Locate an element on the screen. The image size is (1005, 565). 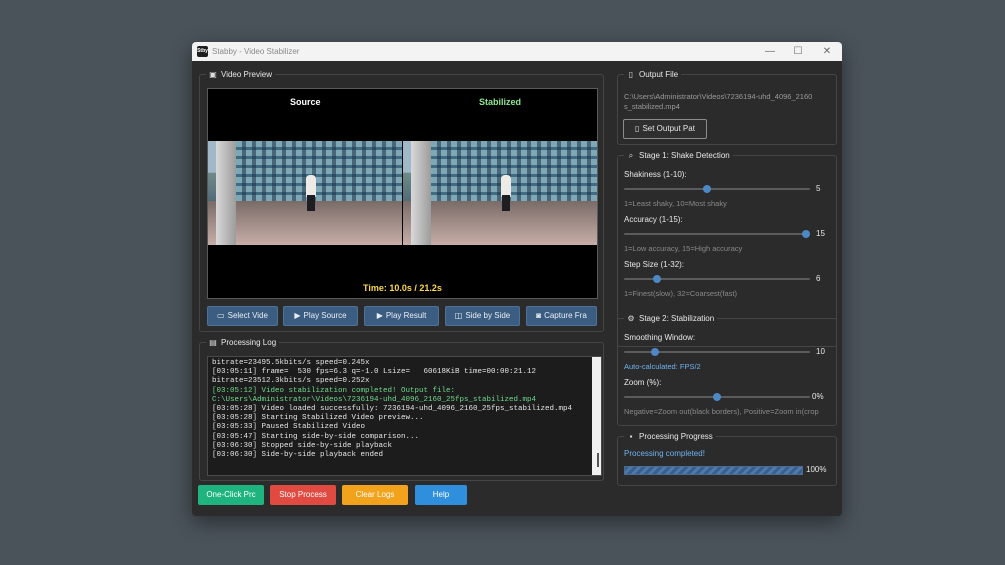
gear-icon: ⚙ is located at coordinates (631, 318).